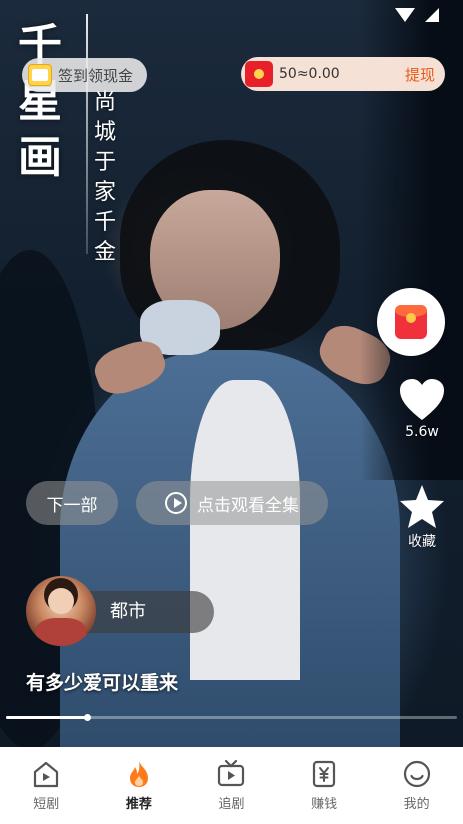 Image resolution: width=463 pixels, height=824 pixels. Describe the element at coordinates (309, 74) in the screenshot. I see `cash-amount: 50≈0.00` at that location.